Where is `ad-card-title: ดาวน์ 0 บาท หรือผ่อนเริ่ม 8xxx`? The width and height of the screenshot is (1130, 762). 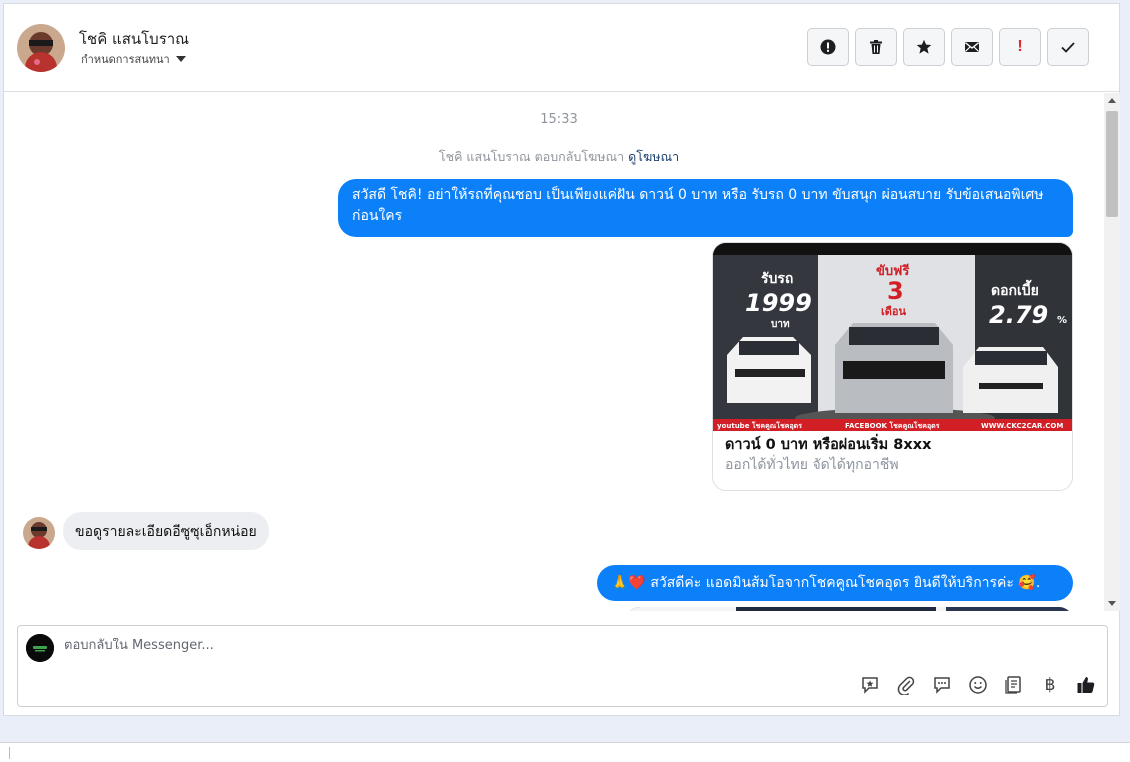 ad-card-title: ดาวน์ 0 บาท หรือผ่อนเริ่ม 8xxx is located at coordinates (828, 445).